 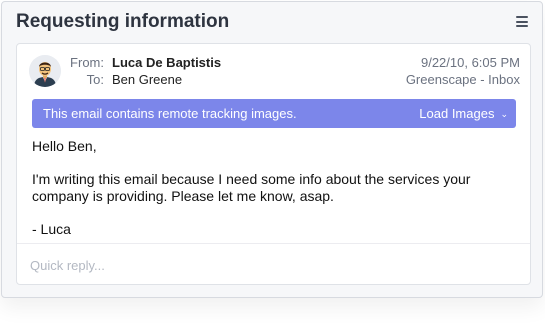 I want to click on to-name: Ben Greene, so click(x=147, y=79).